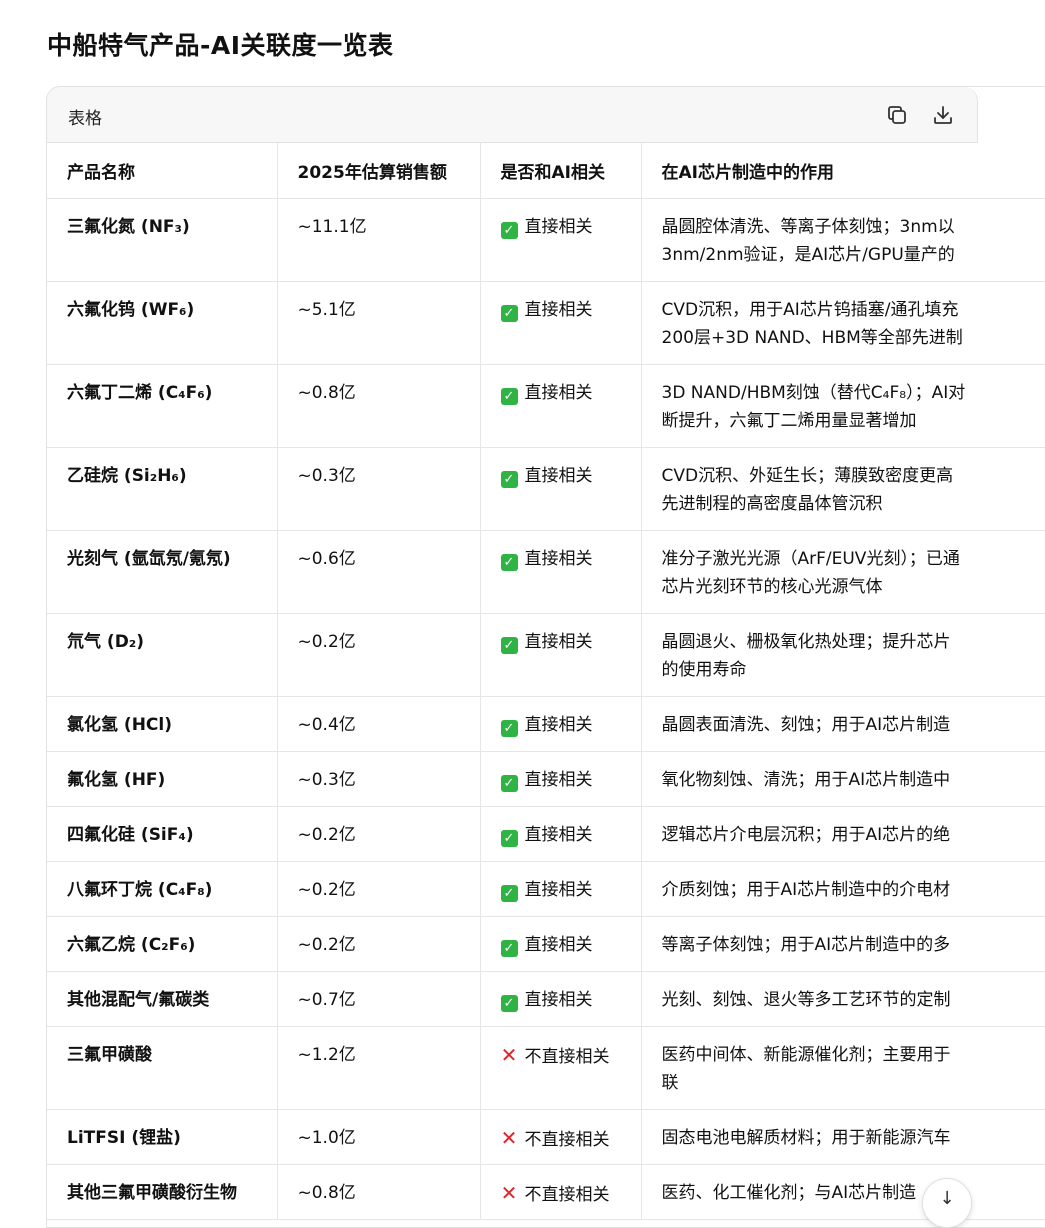 This screenshot has width=1045, height=1228. I want to click on sales-cell: ~1.2亿, so click(378, 1068).